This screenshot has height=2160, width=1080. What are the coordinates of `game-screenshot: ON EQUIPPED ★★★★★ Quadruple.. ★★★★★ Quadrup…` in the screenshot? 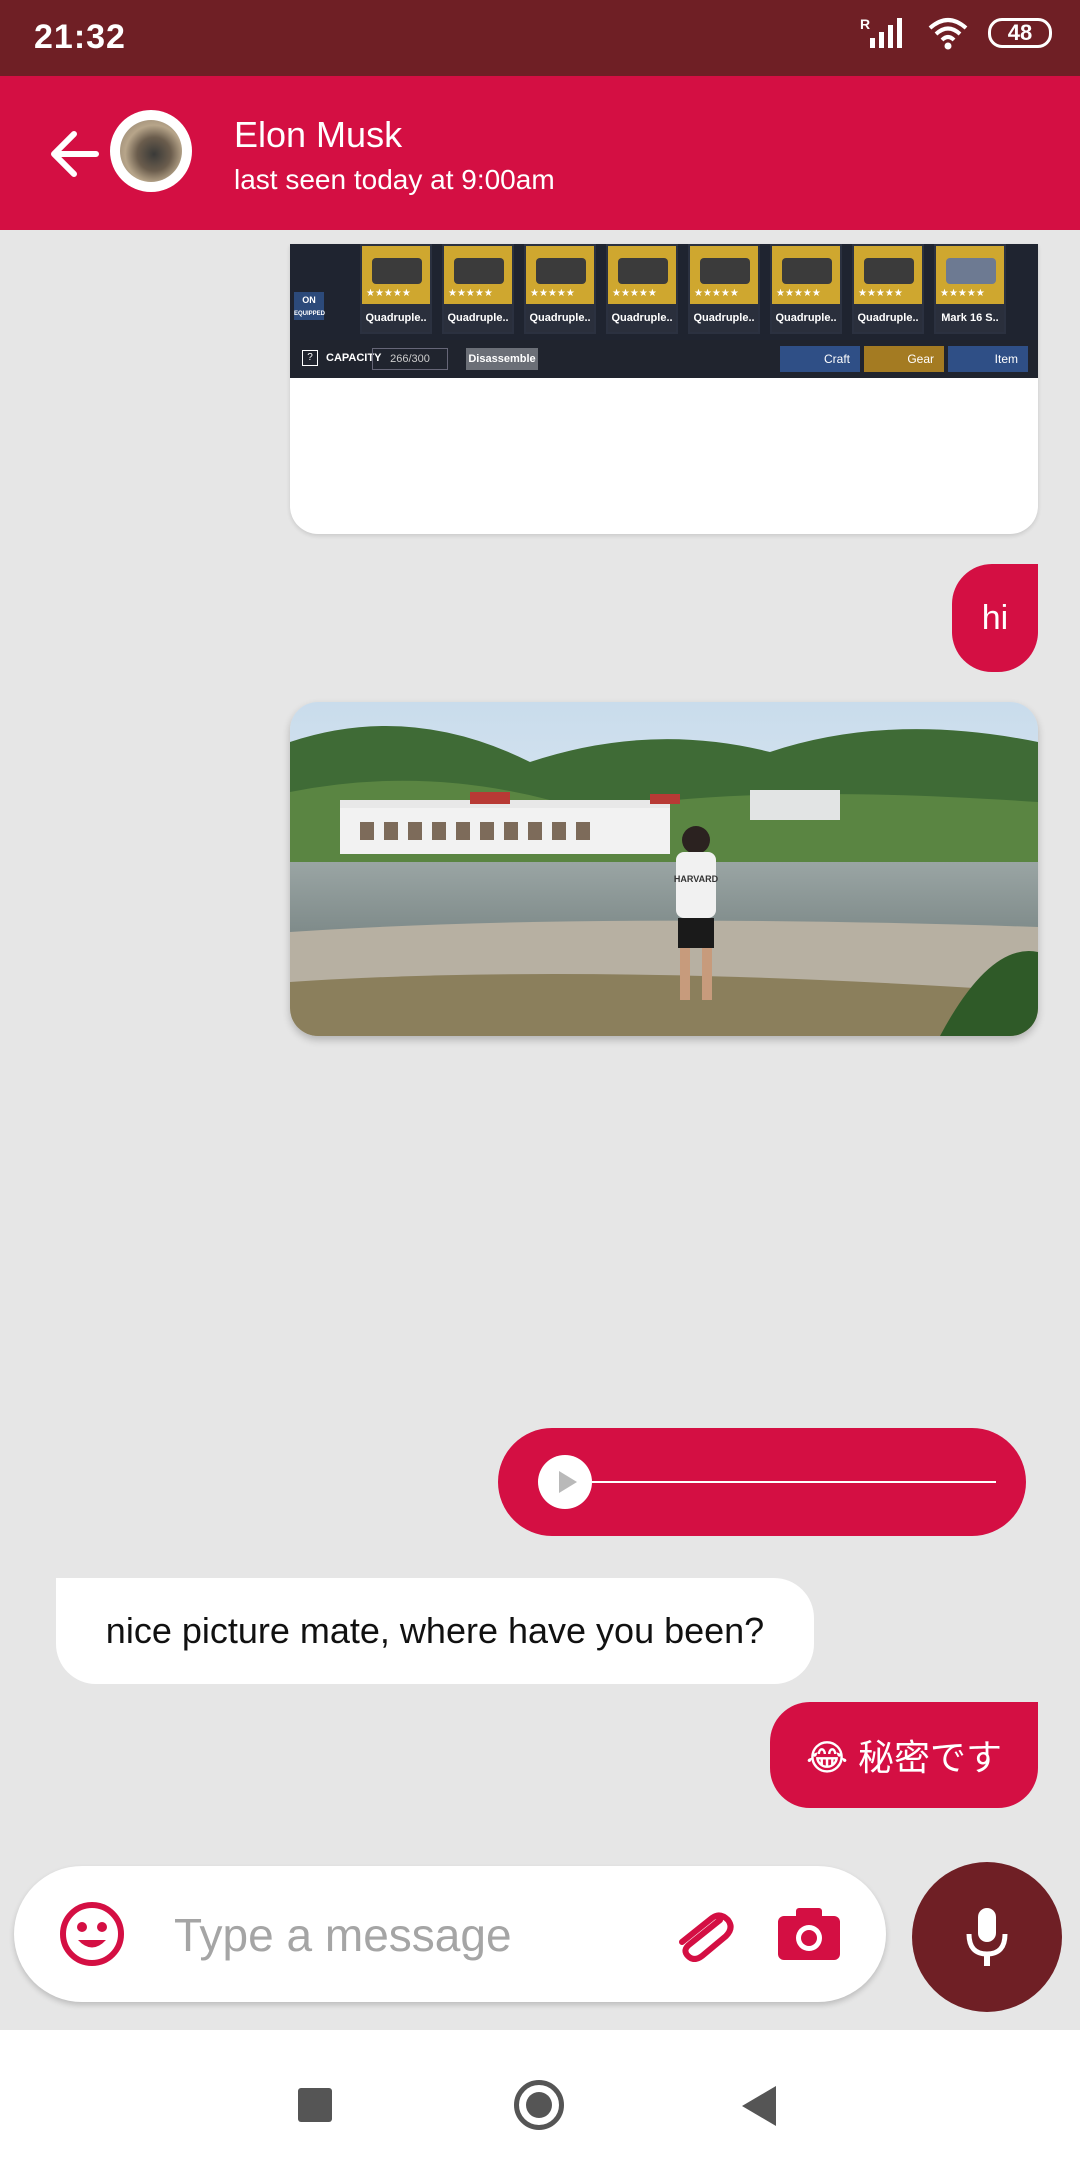 It's located at (664, 311).